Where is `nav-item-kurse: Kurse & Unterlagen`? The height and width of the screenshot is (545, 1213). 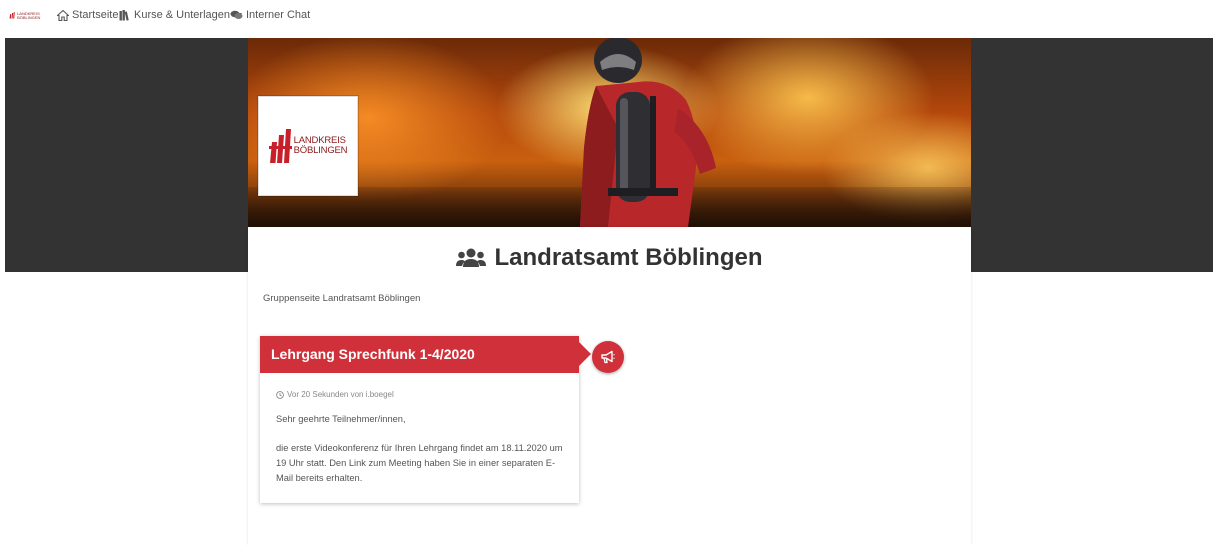
nav-item-kurse: Kurse & Unterlagen is located at coordinates (180, 15).